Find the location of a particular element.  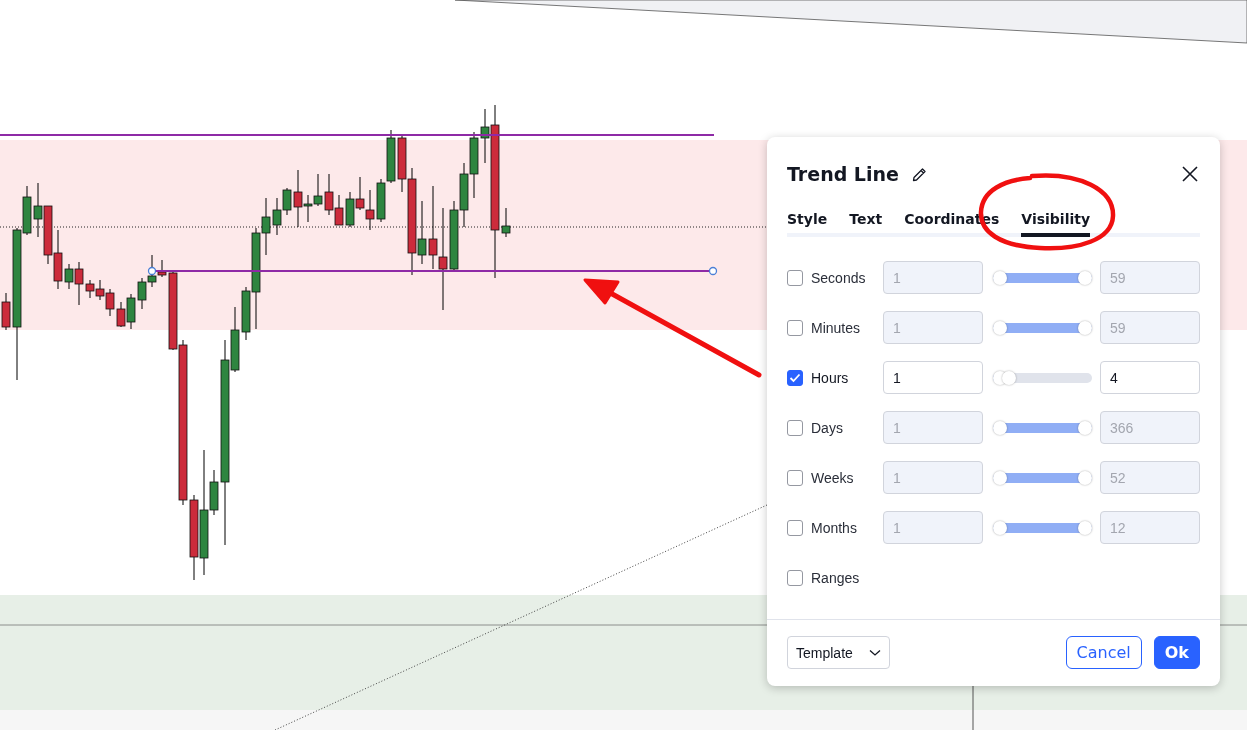

number-field: 52 is located at coordinates (1150, 477).